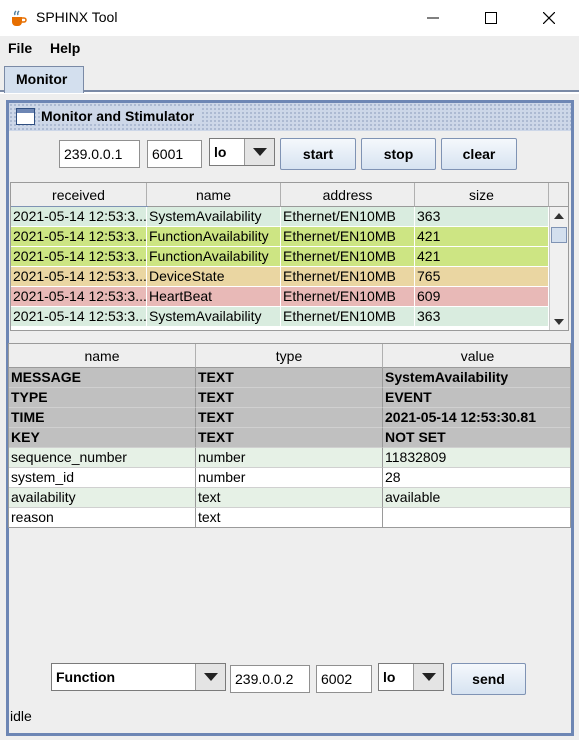 This screenshot has width=579, height=740. What do you see at coordinates (214, 277) in the screenshot?
I see `cell-name: DeviceState` at bounding box center [214, 277].